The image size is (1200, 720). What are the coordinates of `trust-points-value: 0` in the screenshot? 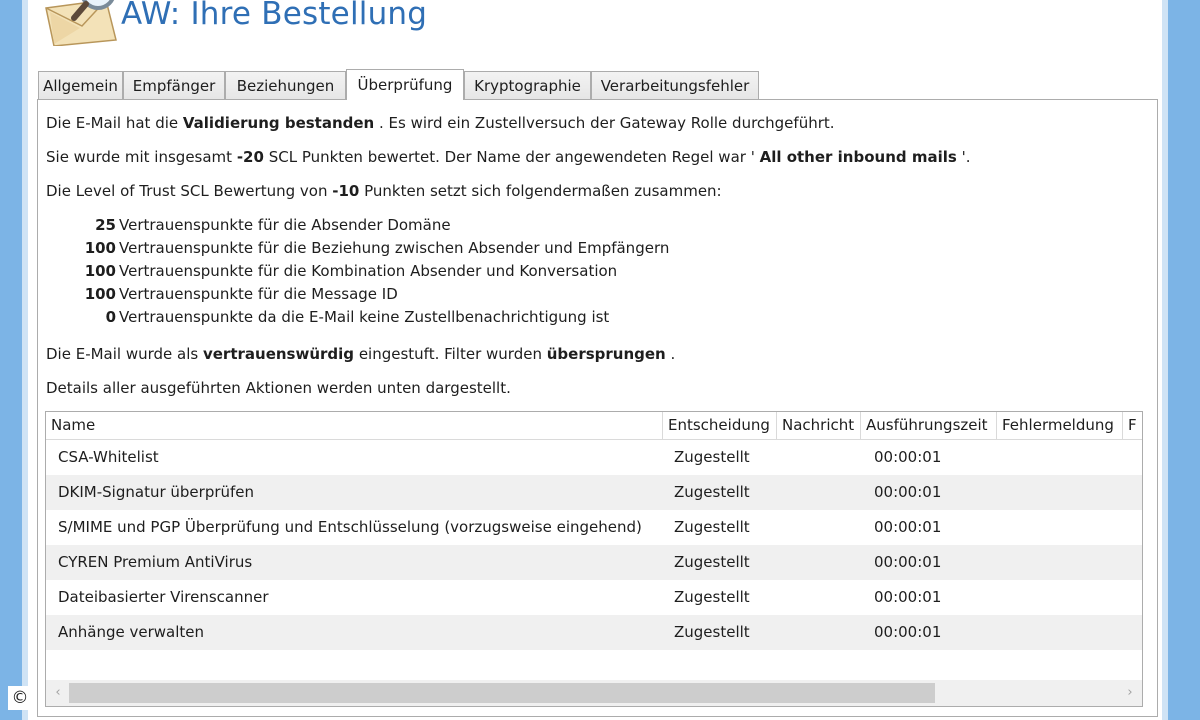 It's located at (110, 317).